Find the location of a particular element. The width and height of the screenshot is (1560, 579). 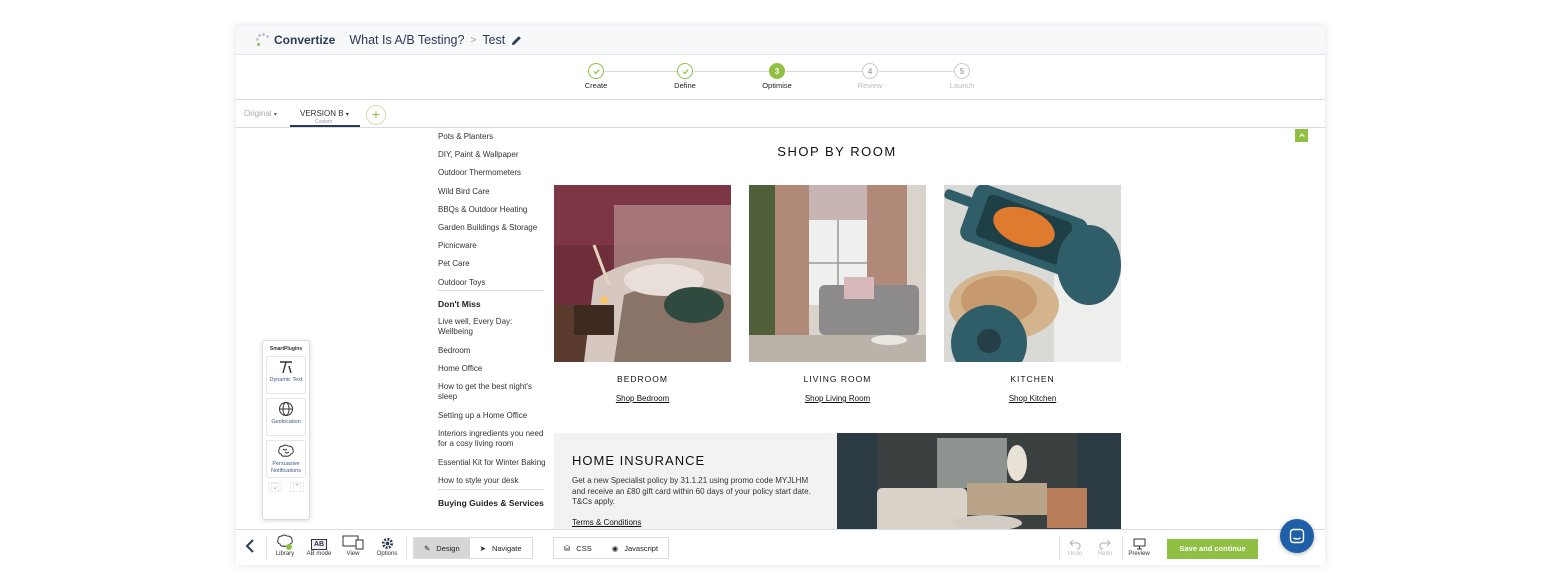

menu-item: DIY, Paint & Wallpaper is located at coordinates (492, 159).